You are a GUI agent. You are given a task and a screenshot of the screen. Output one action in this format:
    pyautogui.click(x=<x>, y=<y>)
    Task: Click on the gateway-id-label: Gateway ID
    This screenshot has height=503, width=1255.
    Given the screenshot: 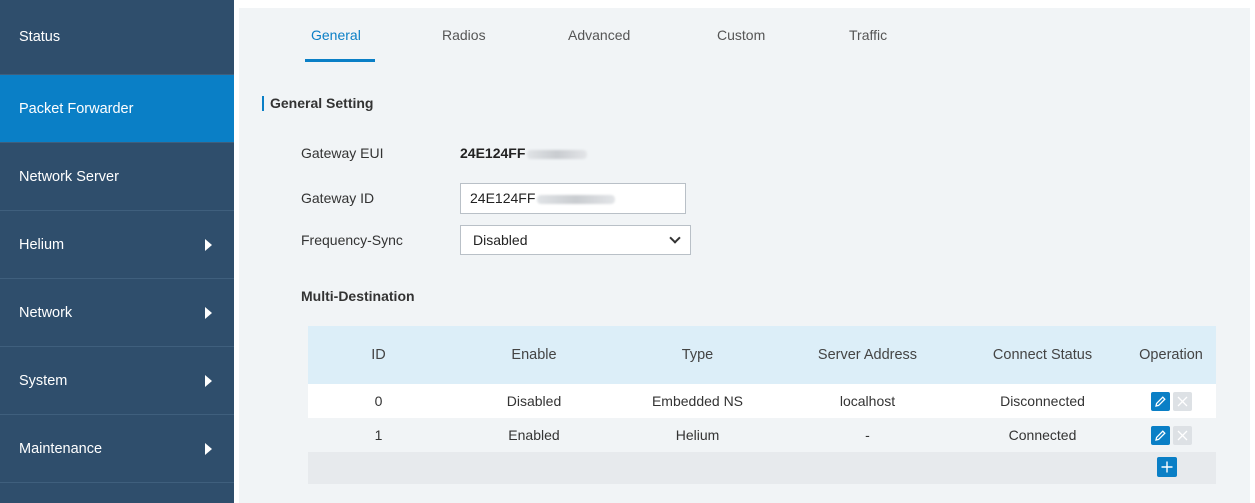 What is the action you would take?
    pyautogui.click(x=338, y=198)
    